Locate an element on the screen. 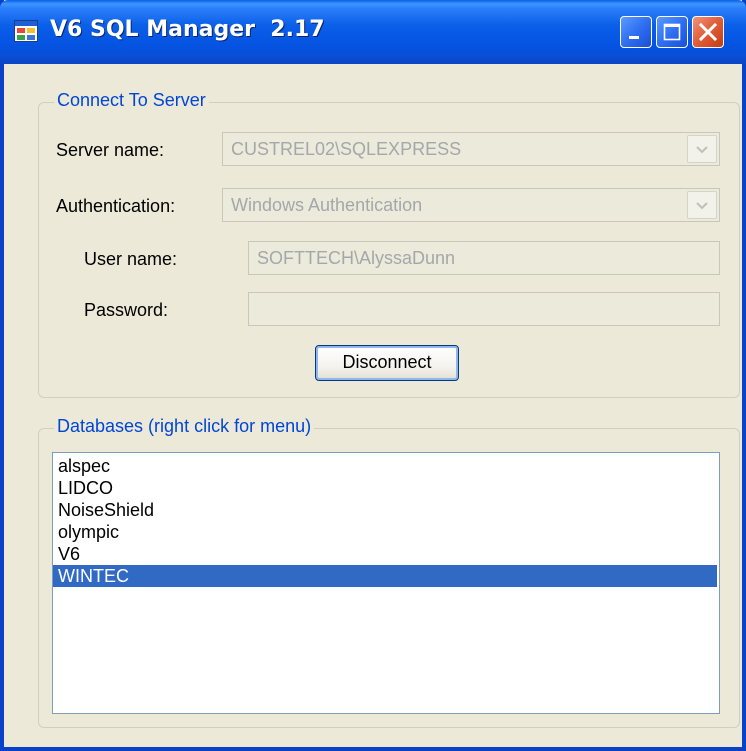 This screenshot has height=751, width=746. close-icon is located at coordinates (708, 32).